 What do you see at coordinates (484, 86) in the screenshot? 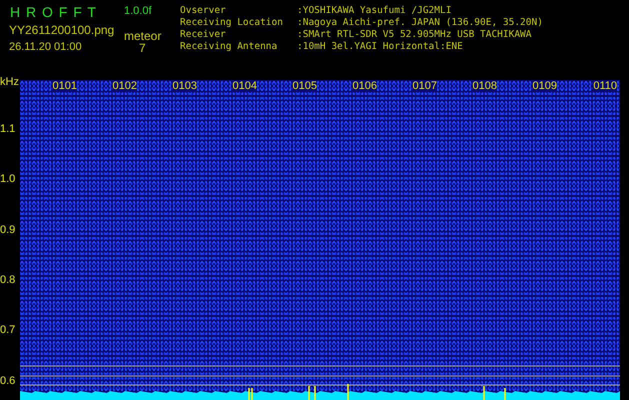
I see `time-label: 0108` at bounding box center [484, 86].